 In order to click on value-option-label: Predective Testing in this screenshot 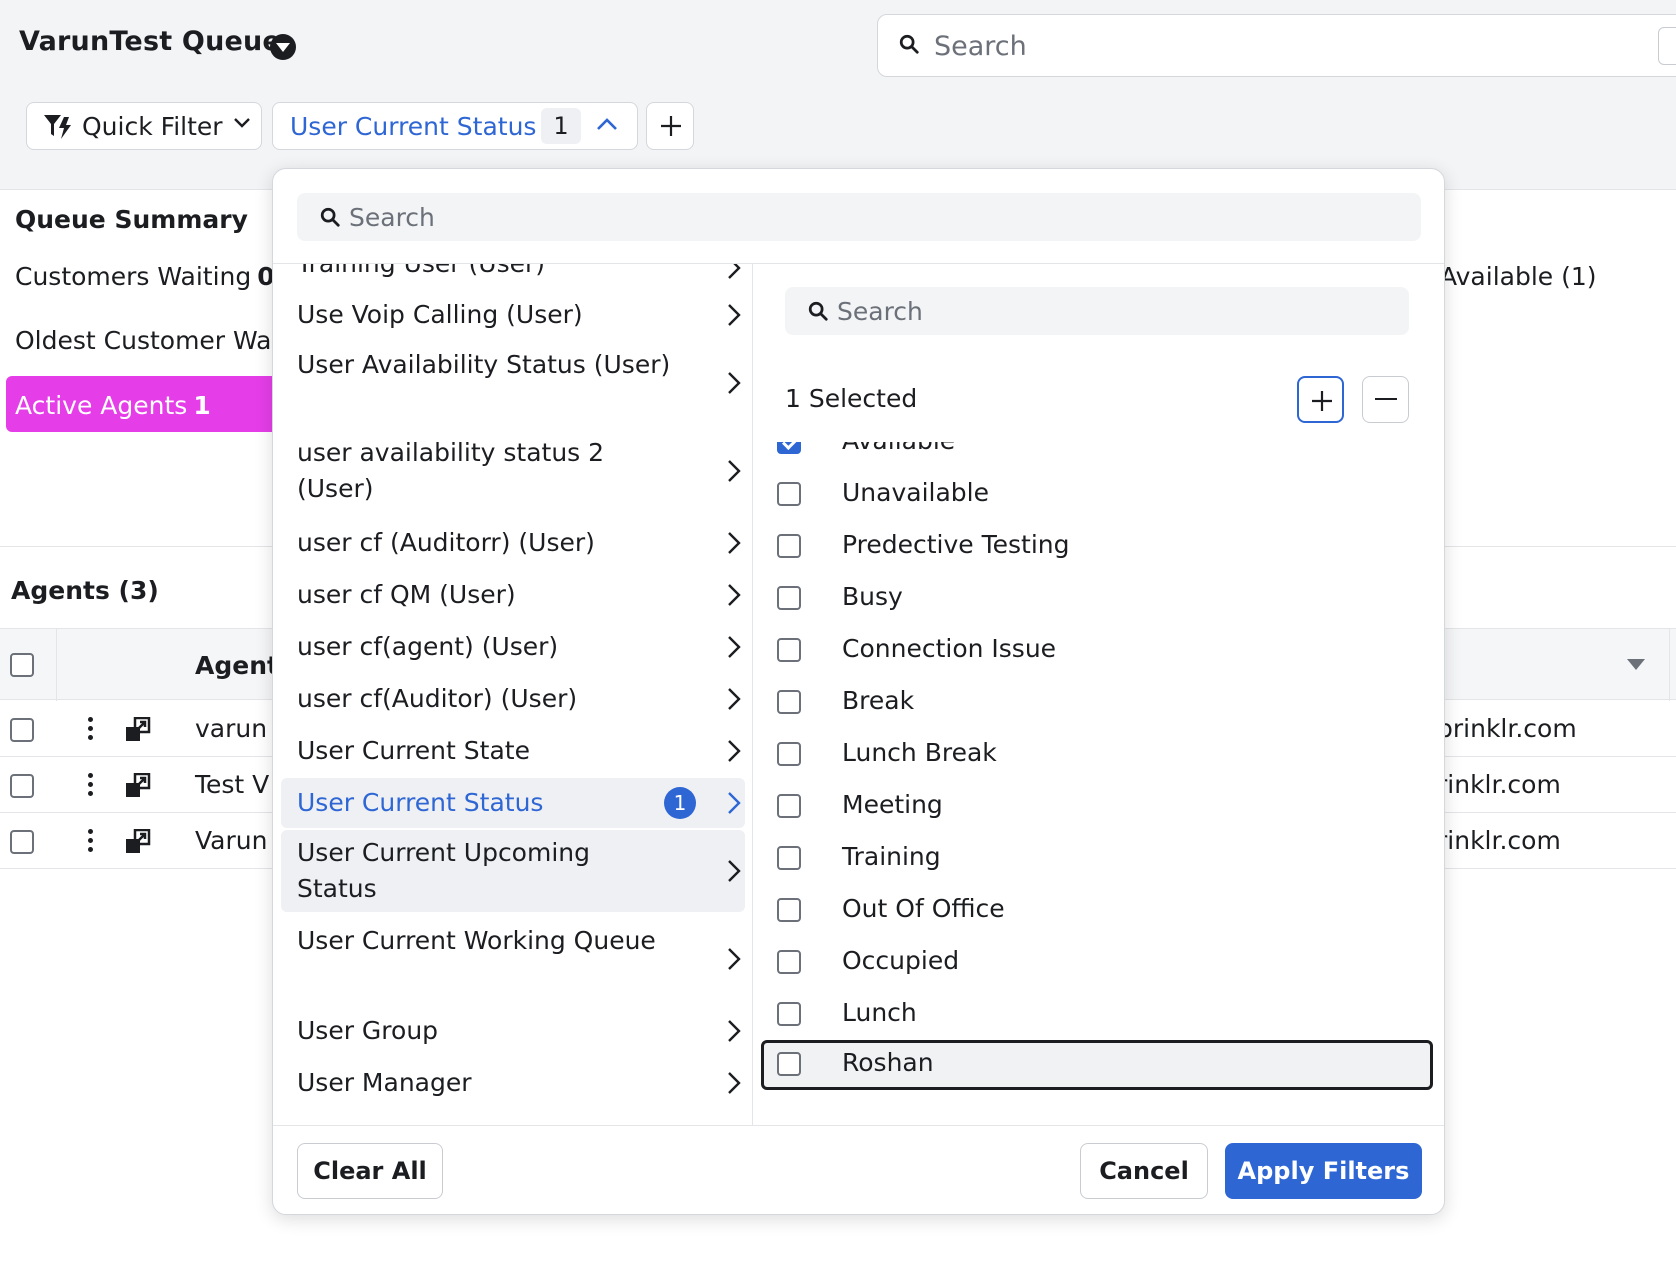, I will do `click(956, 544)`.